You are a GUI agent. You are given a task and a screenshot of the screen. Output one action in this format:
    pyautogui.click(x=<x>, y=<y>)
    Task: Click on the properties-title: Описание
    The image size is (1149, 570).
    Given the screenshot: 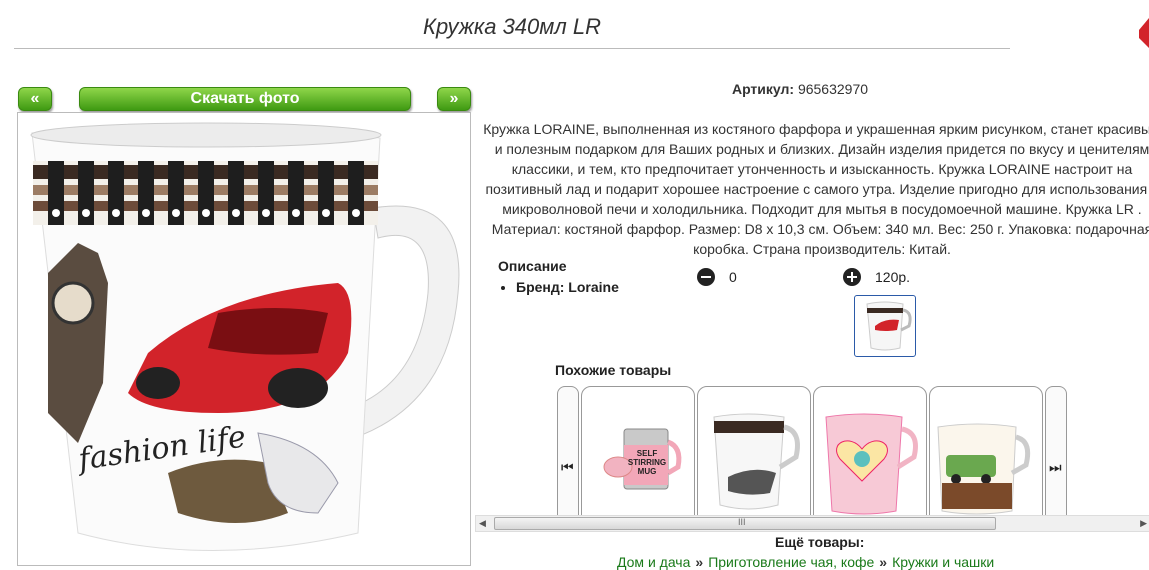 What is the action you would take?
    pyautogui.click(x=532, y=266)
    